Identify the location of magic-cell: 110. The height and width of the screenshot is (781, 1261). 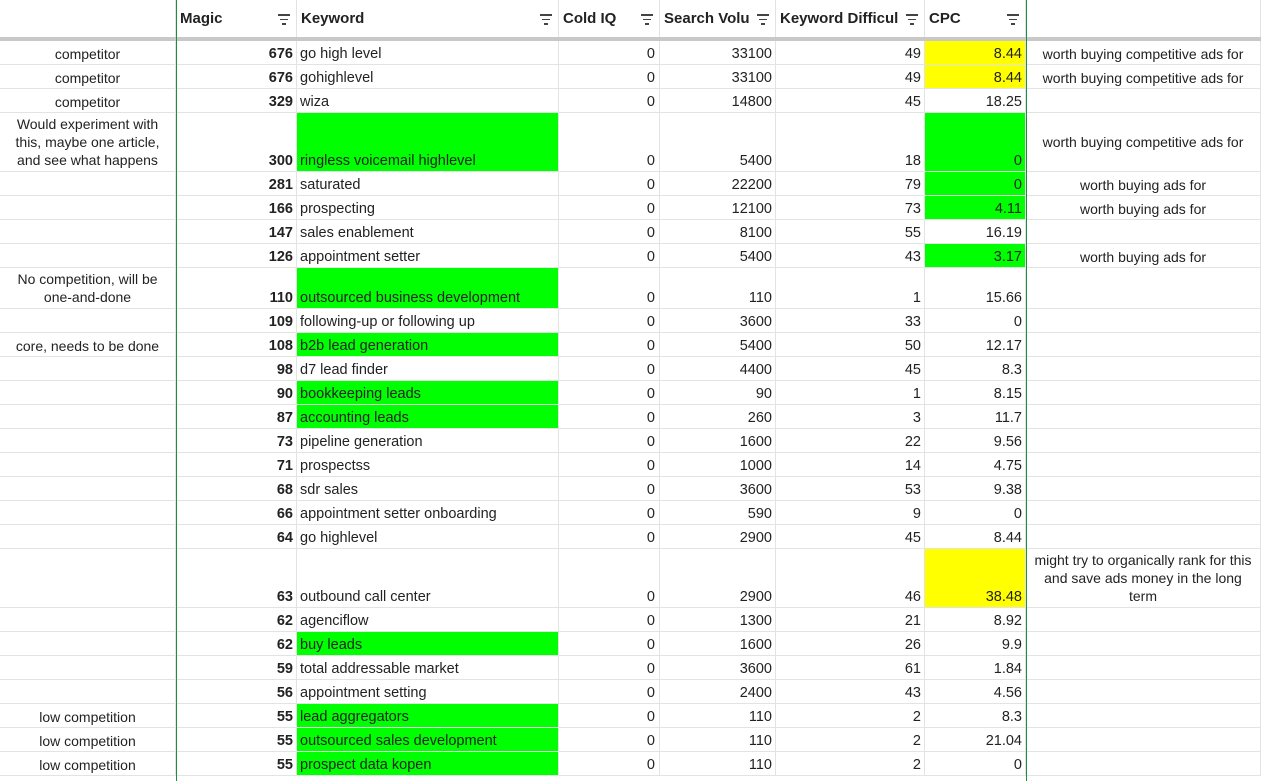
(236, 288).